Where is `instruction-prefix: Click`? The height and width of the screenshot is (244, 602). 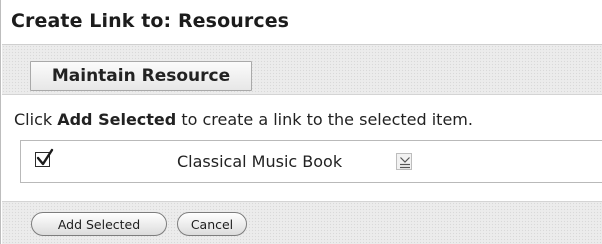 instruction-prefix: Click is located at coordinates (36, 119).